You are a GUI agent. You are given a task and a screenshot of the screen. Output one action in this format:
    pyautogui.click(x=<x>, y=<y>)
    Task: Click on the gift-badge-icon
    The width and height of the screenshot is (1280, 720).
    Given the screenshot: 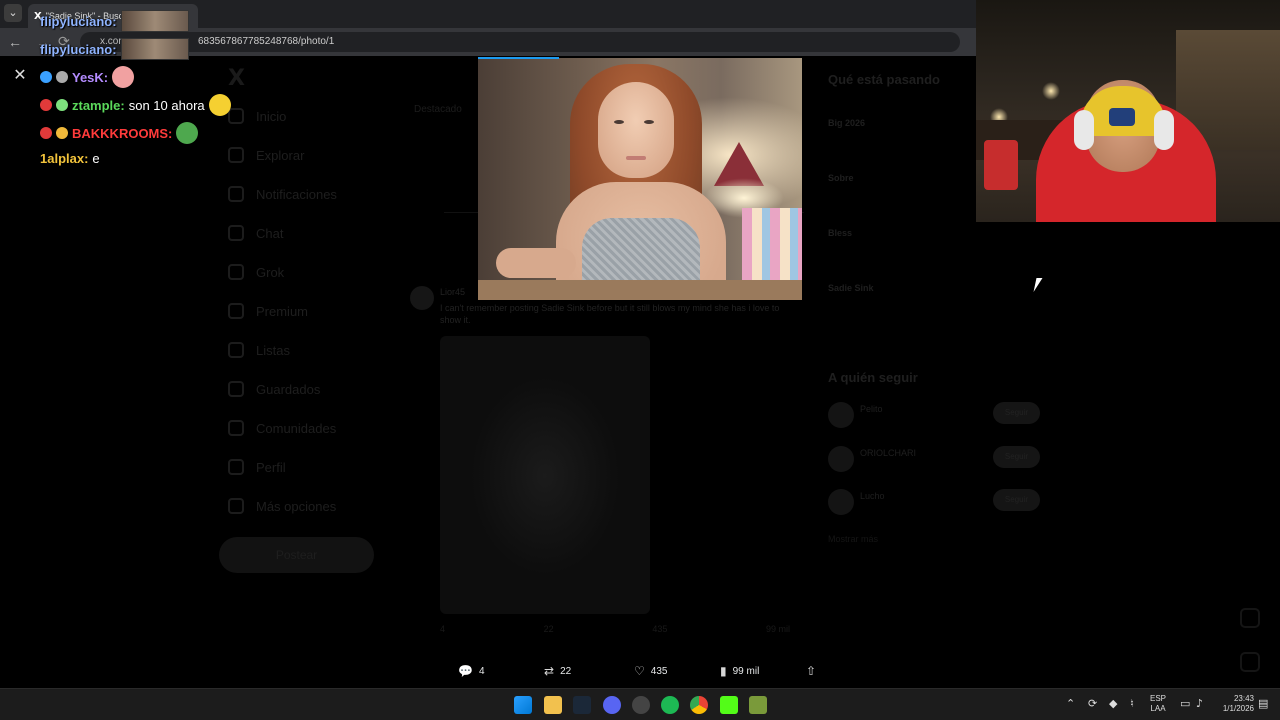 What is the action you would take?
    pyautogui.click(x=62, y=133)
    